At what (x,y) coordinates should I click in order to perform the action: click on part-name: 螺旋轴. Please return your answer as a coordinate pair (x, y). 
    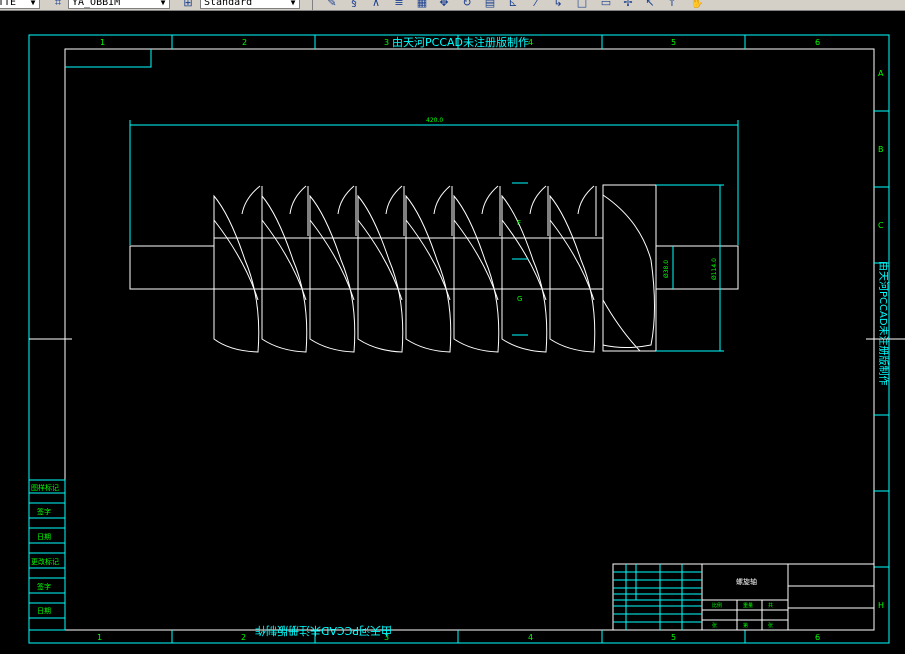
    Looking at the image, I should click on (746, 581).